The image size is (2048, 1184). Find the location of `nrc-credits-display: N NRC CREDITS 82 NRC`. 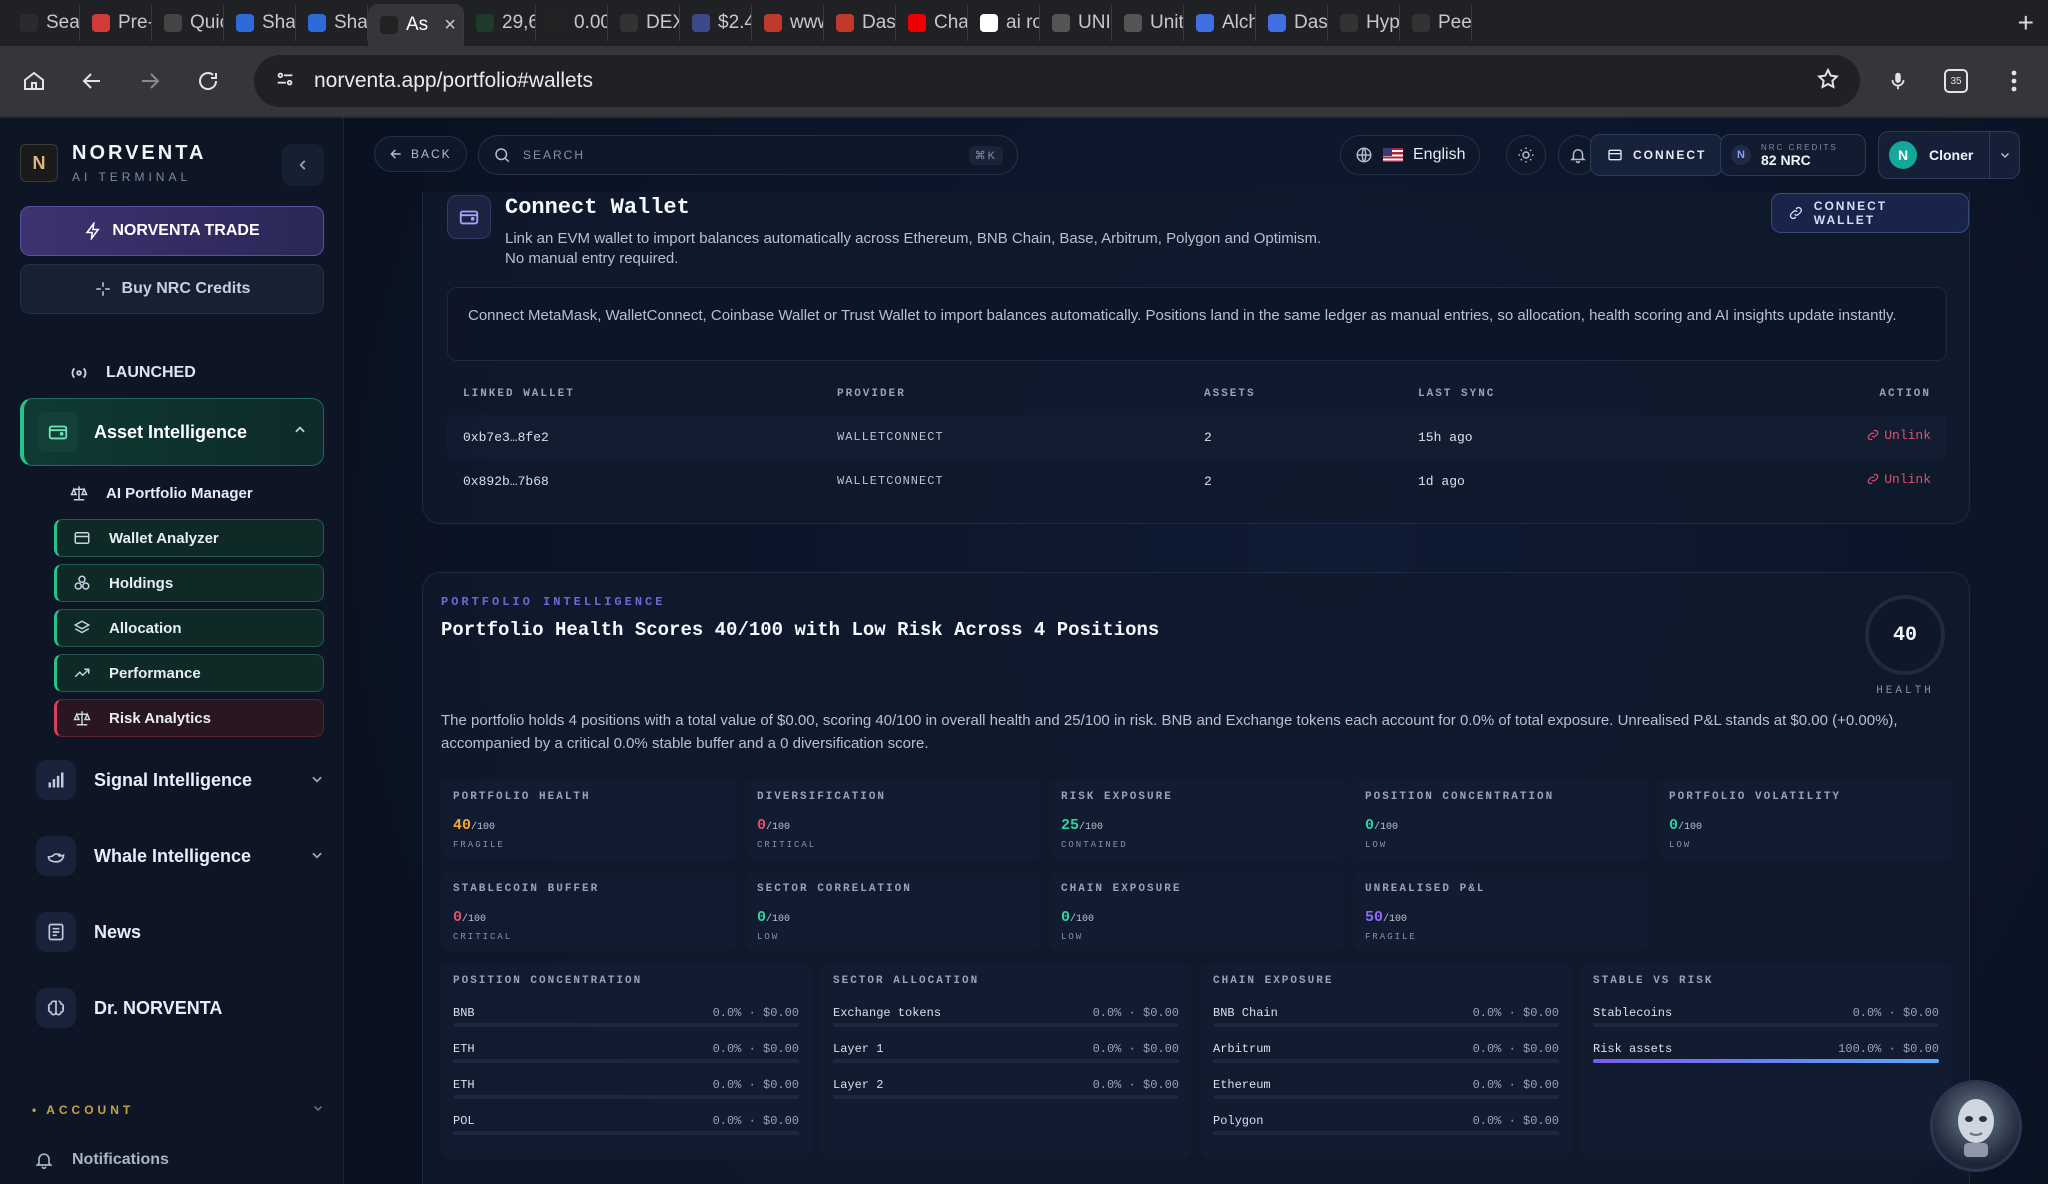

nrc-credits-display: N NRC CREDITS 82 NRC is located at coordinates (1793, 155).